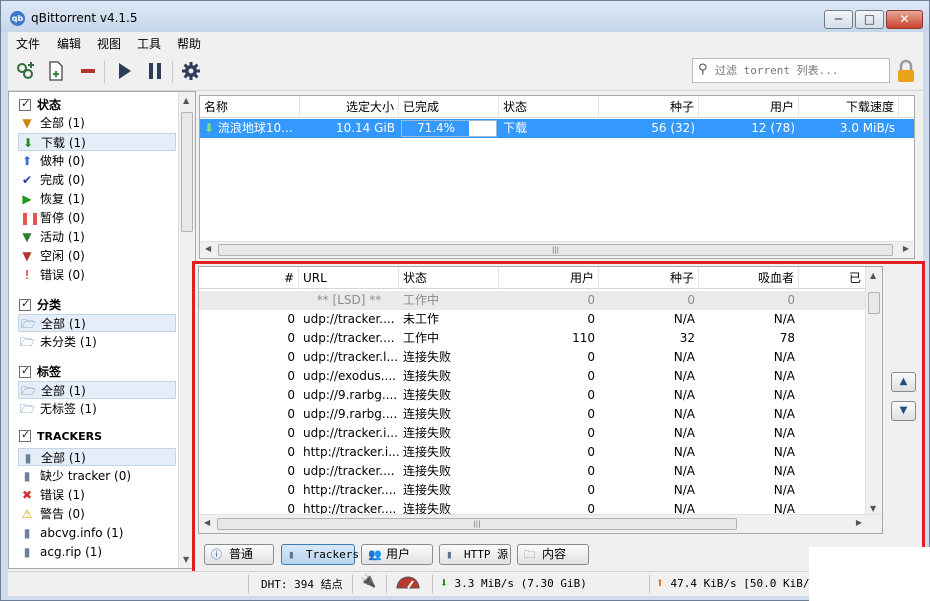 Image resolution: width=930 pixels, height=601 pixels. I want to click on move-tracker-up-button: ▲, so click(903, 382).